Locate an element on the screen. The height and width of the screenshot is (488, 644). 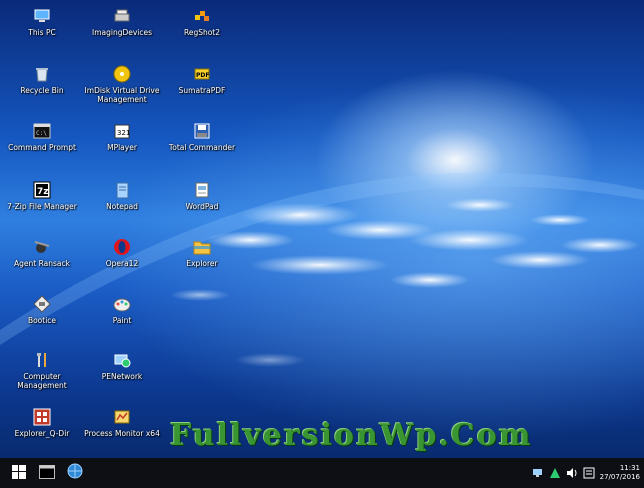
icon-label: MPlayer is located at coordinates (122, 147).